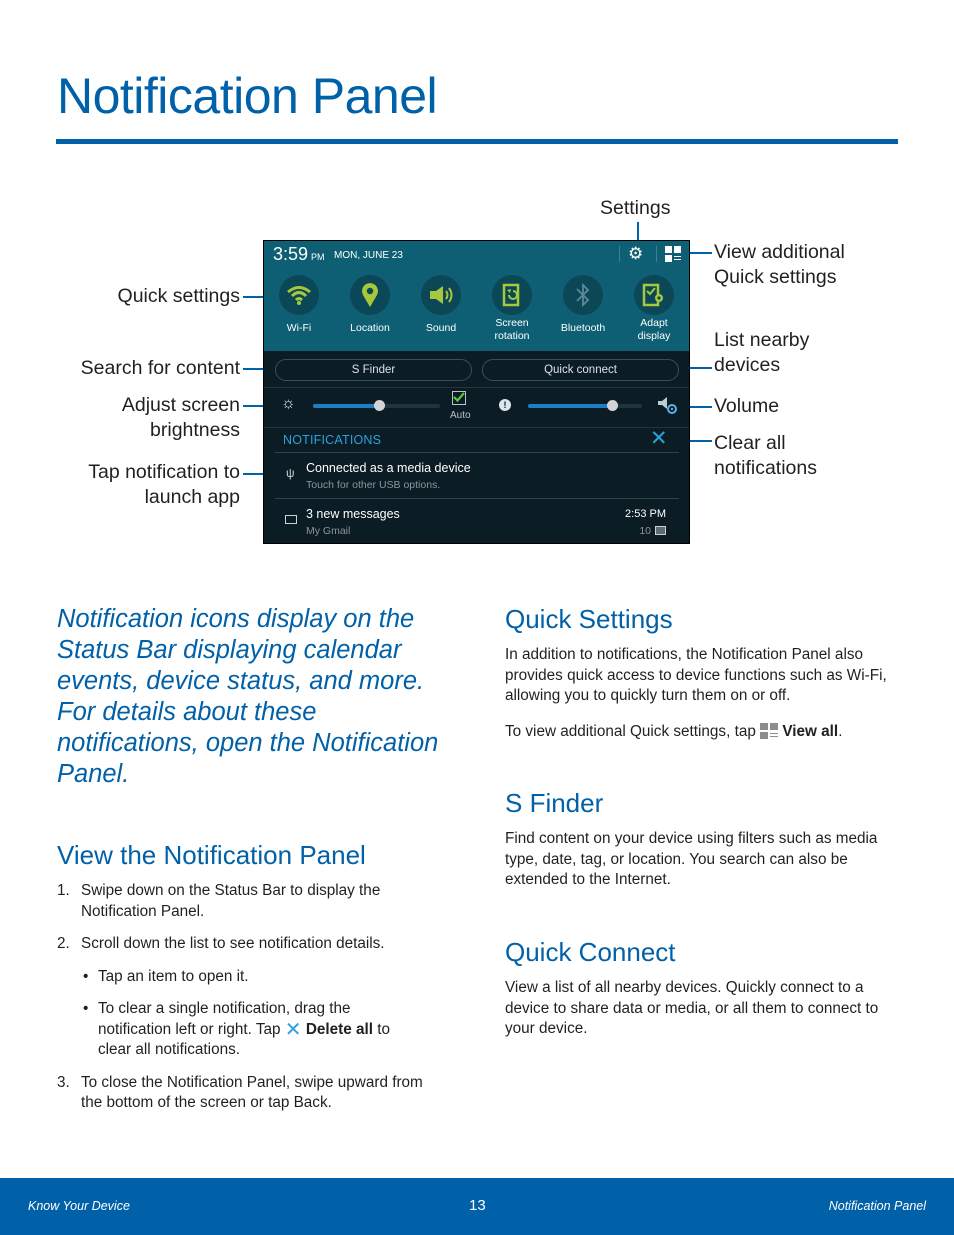 This screenshot has width=954, height=1235. I want to click on view-all-icon, so click(673, 254).